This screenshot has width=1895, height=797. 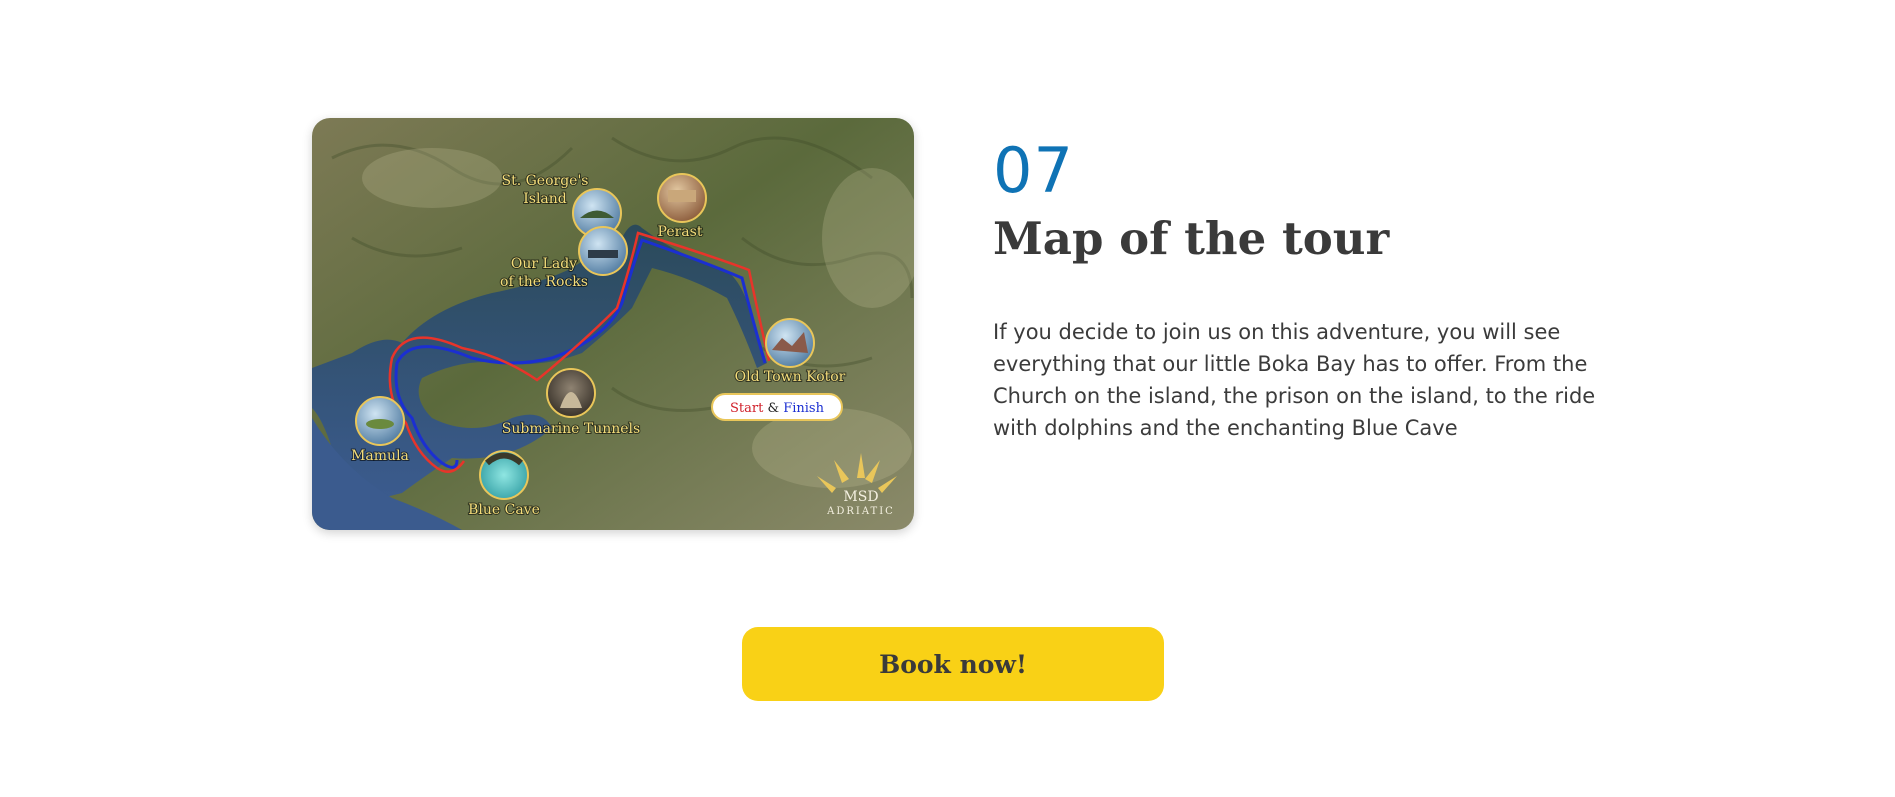 I want to click on step-number: 07, so click(x=1033, y=170).